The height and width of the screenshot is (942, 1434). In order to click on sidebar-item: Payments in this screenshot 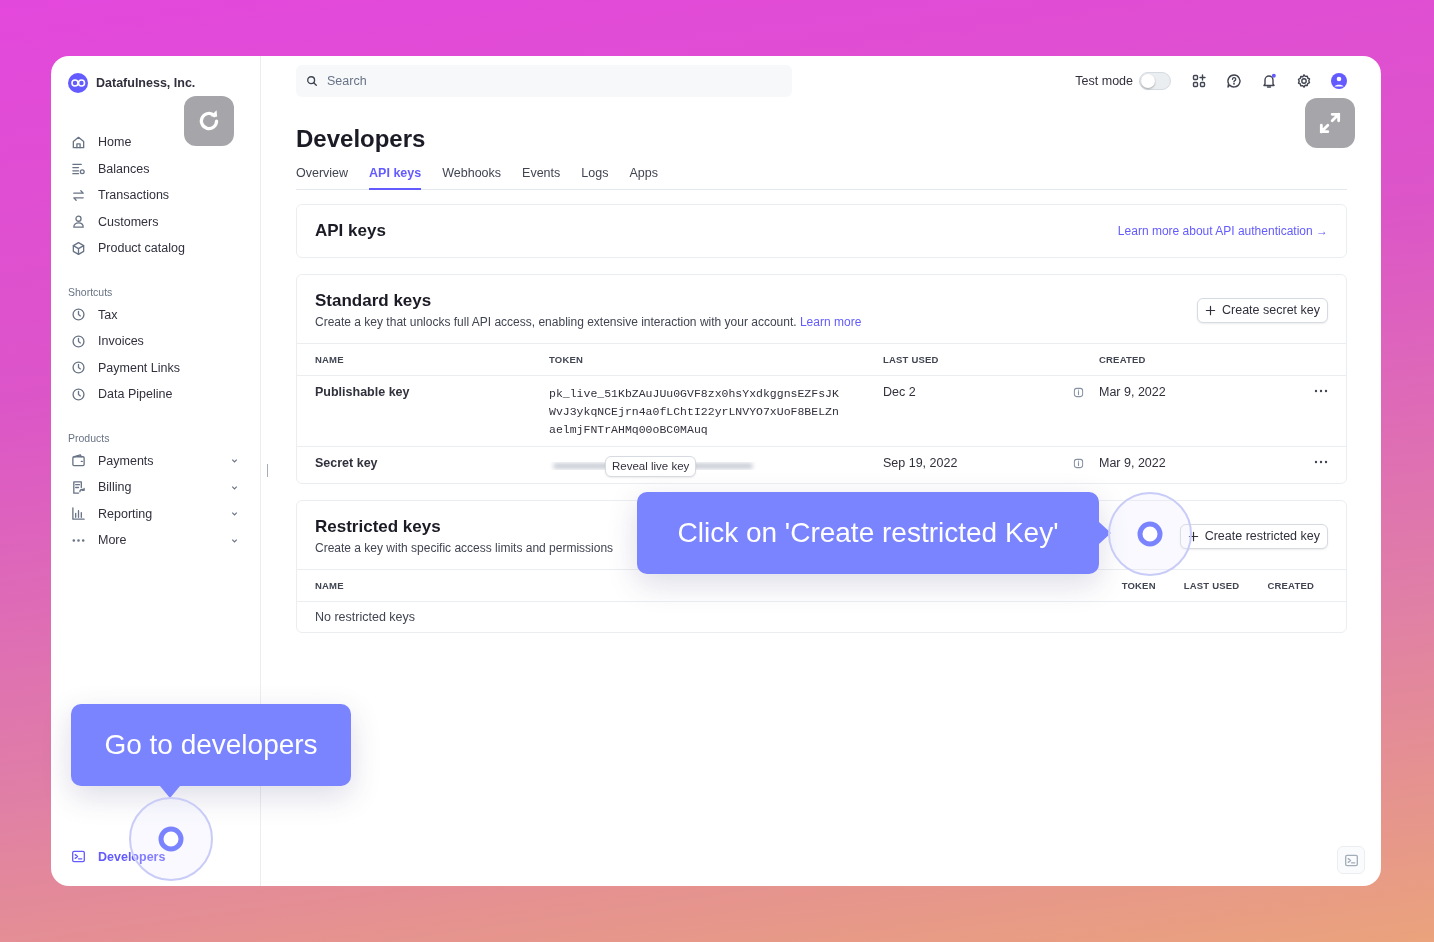, I will do `click(155, 460)`.